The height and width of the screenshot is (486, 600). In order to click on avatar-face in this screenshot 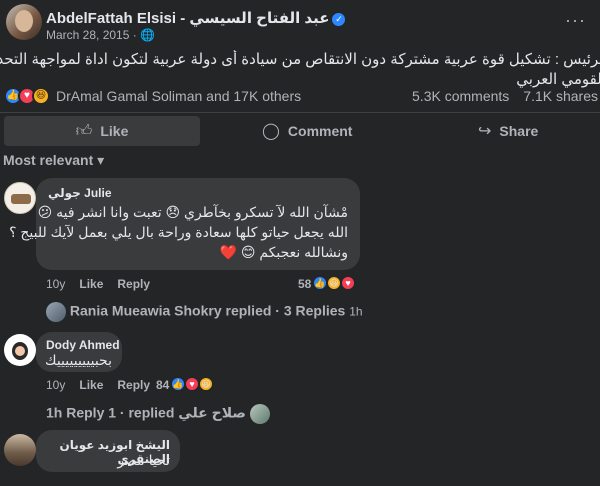, I will do `click(20, 351)`.